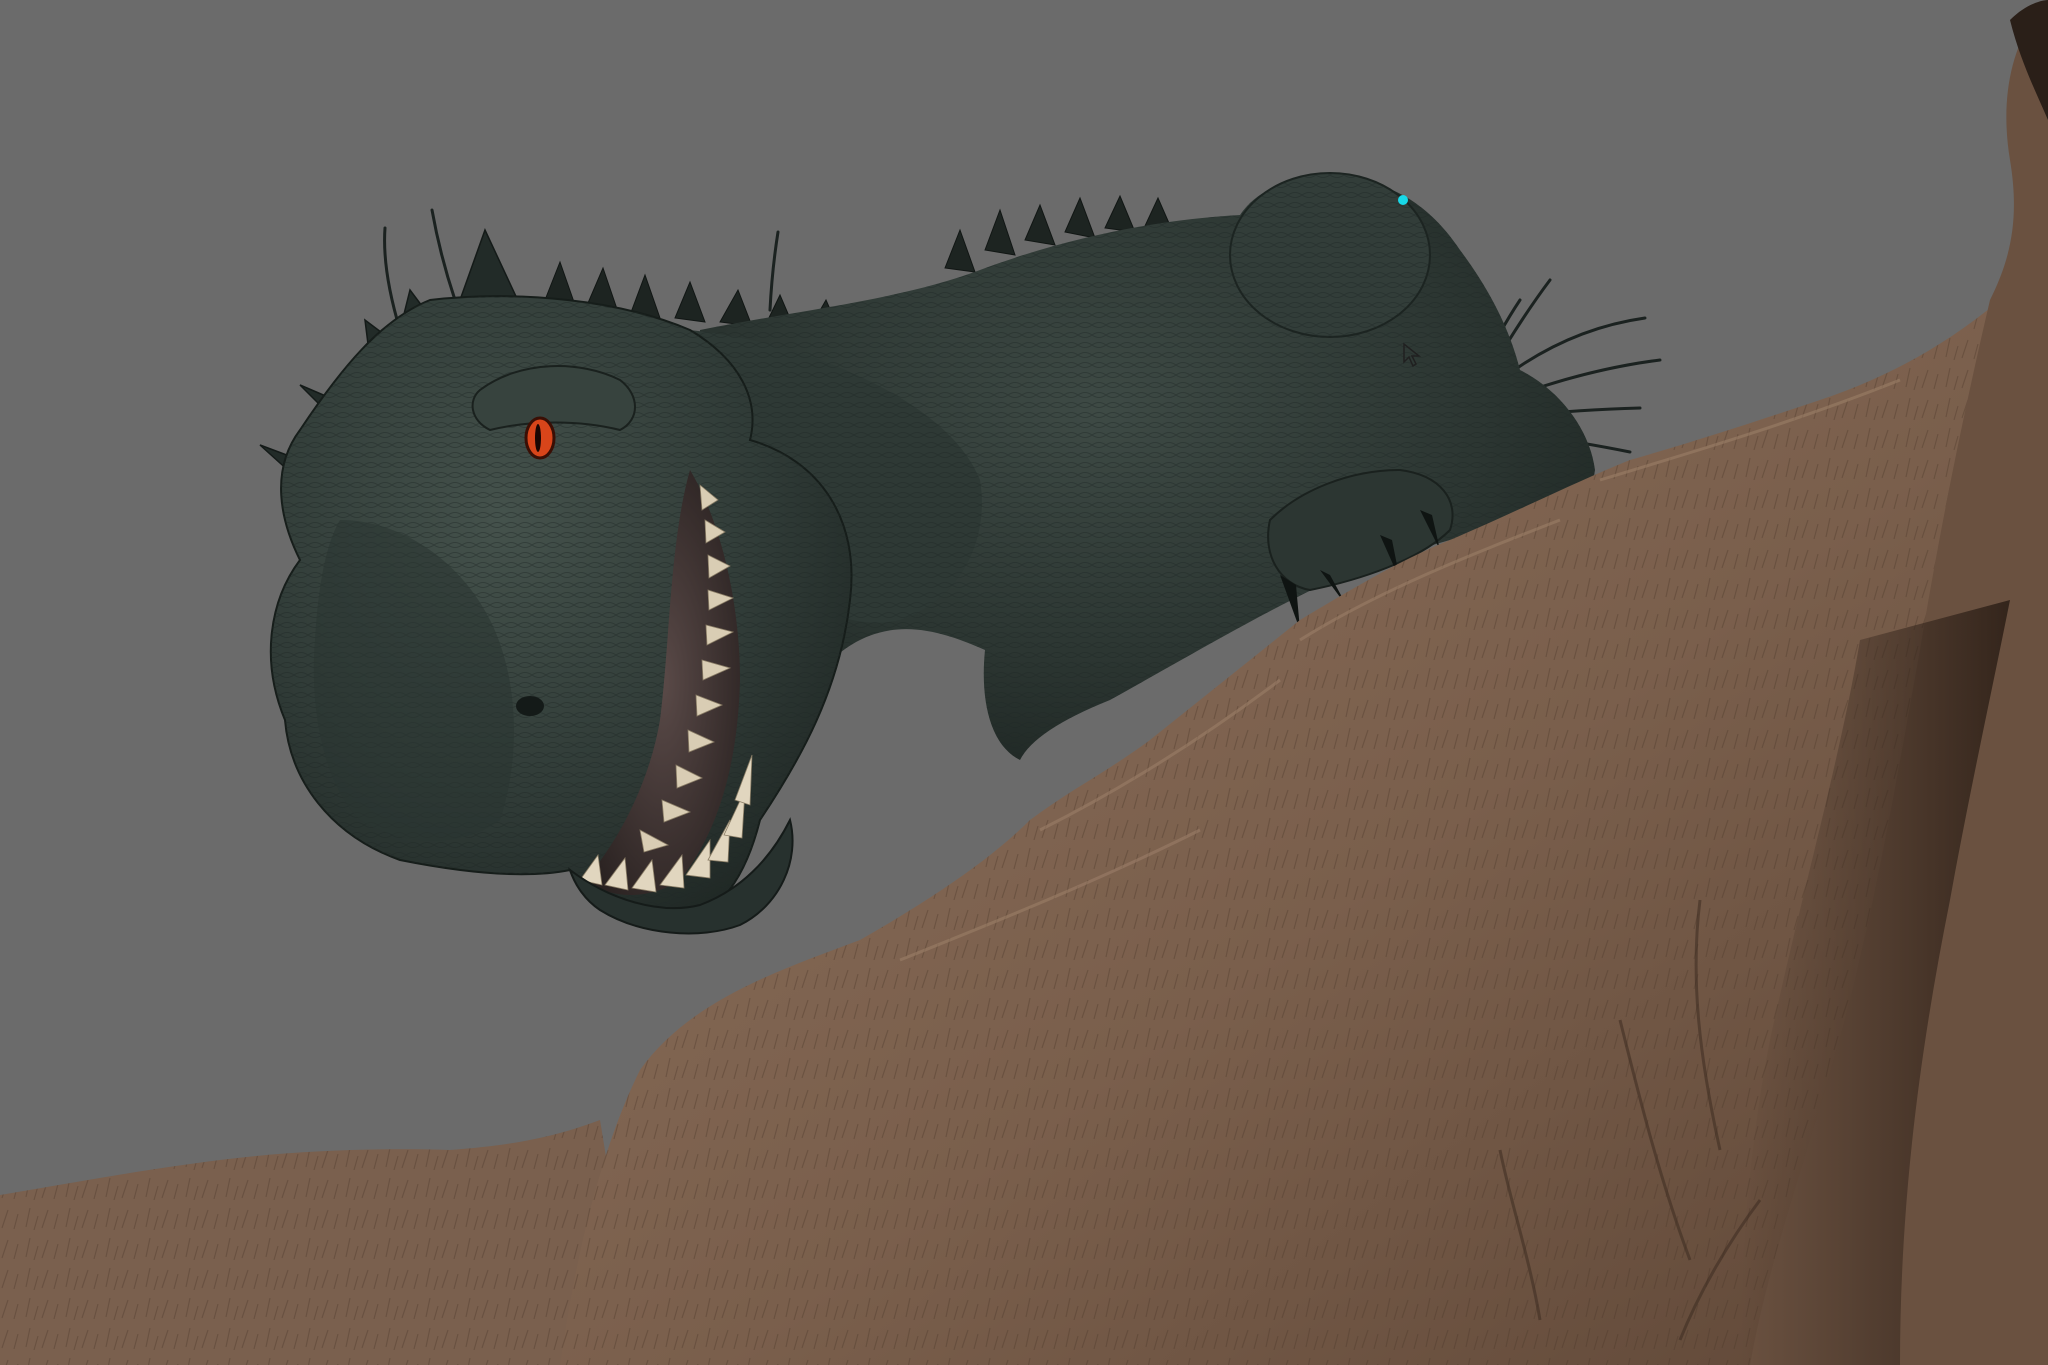 The height and width of the screenshot is (1365, 2048). Describe the element at coordinates (530, 706) in the screenshot. I see `nostril` at that location.